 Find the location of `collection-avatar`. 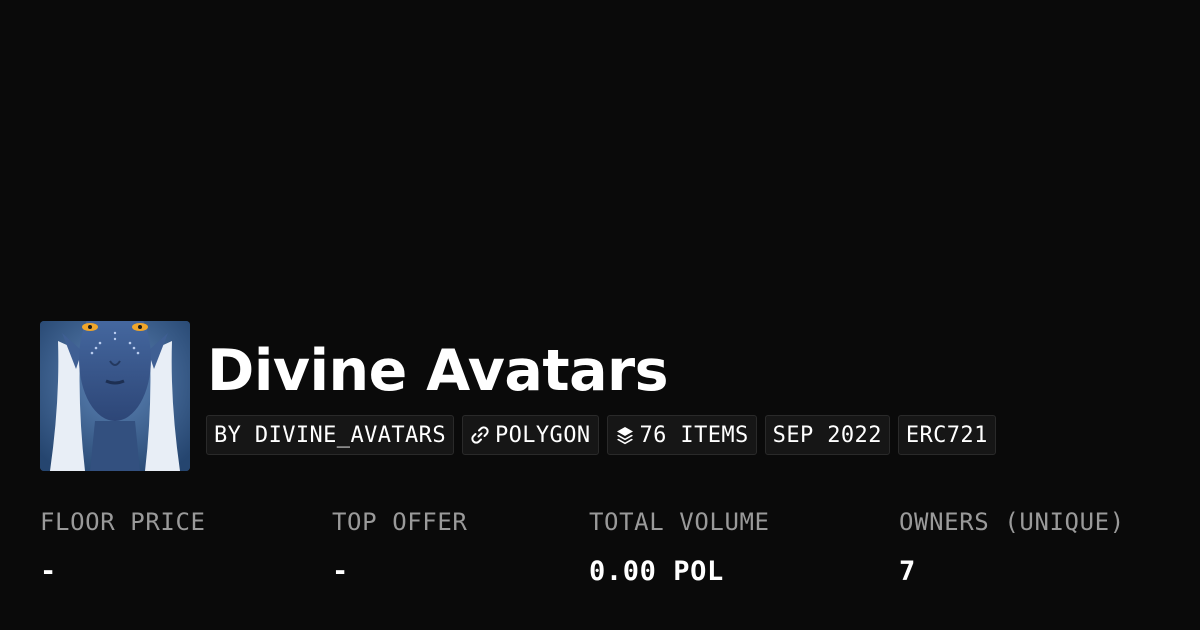

collection-avatar is located at coordinates (115, 396).